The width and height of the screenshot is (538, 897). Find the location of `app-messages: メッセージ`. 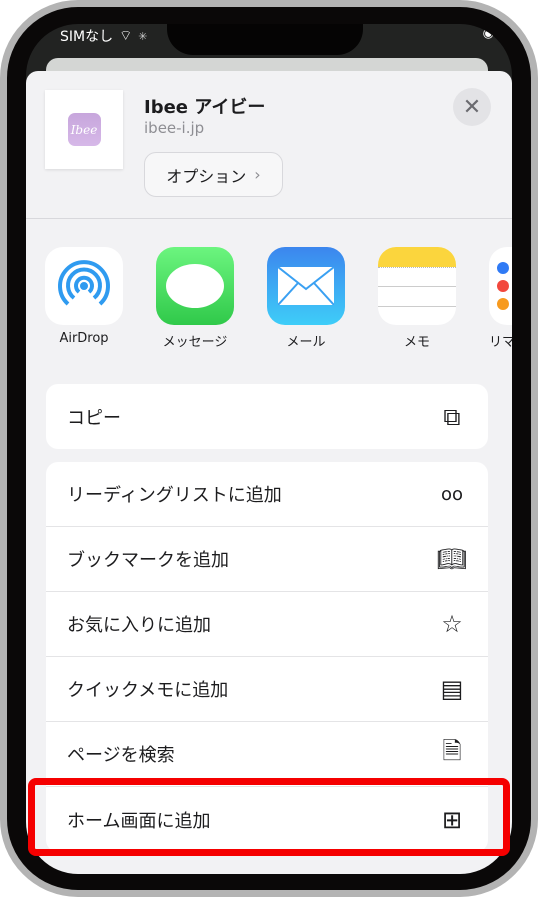

app-messages: メッセージ is located at coordinates (195, 298).